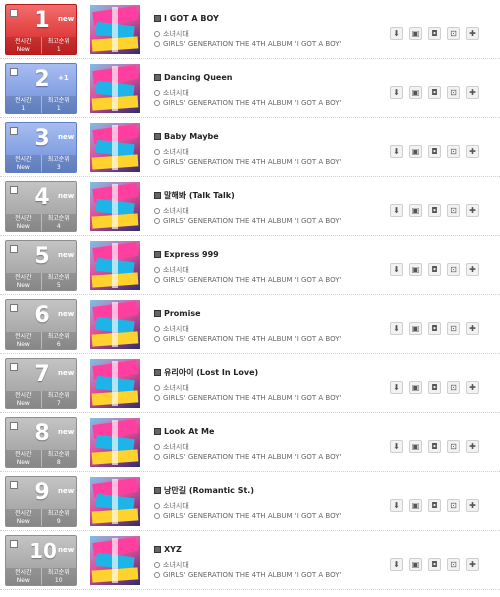 Image resolution: width=500 pixels, height=597 pixels. Describe the element at coordinates (211, 372) in the screenshot. I see `song-title: 유리아이 (Lost In Love)` at that location.